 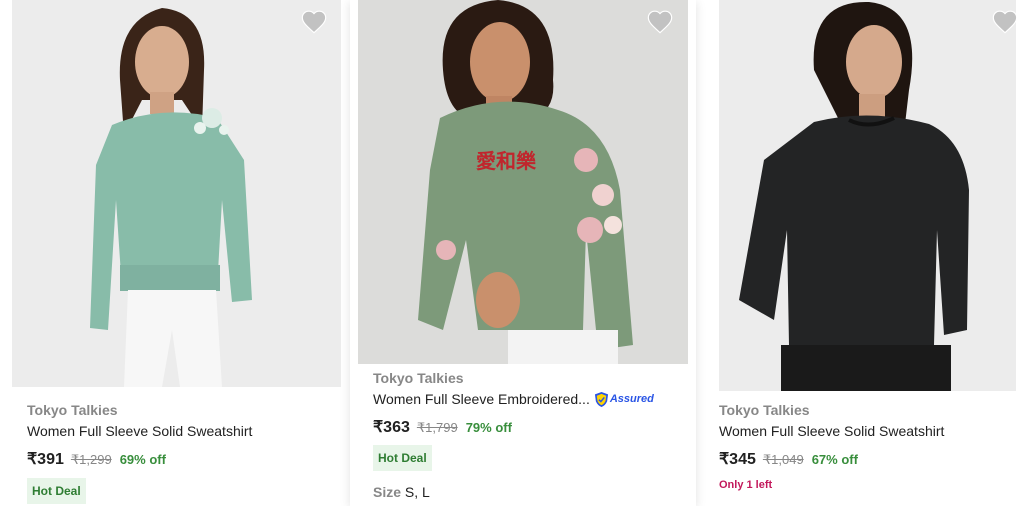 I want to click on svg-text: 愛和樂, so click(x=506, y=161).